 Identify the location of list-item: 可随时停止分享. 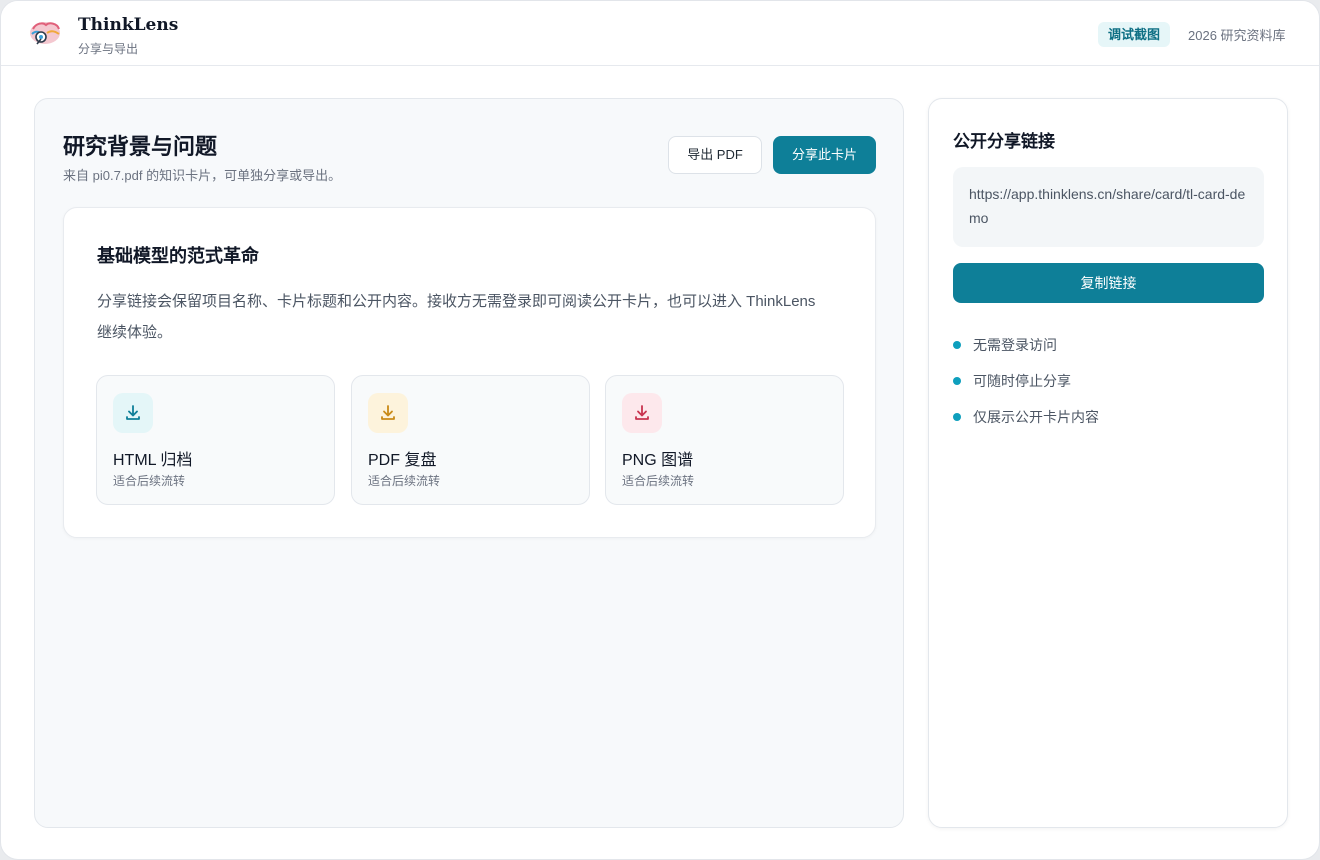
(1026, 389).